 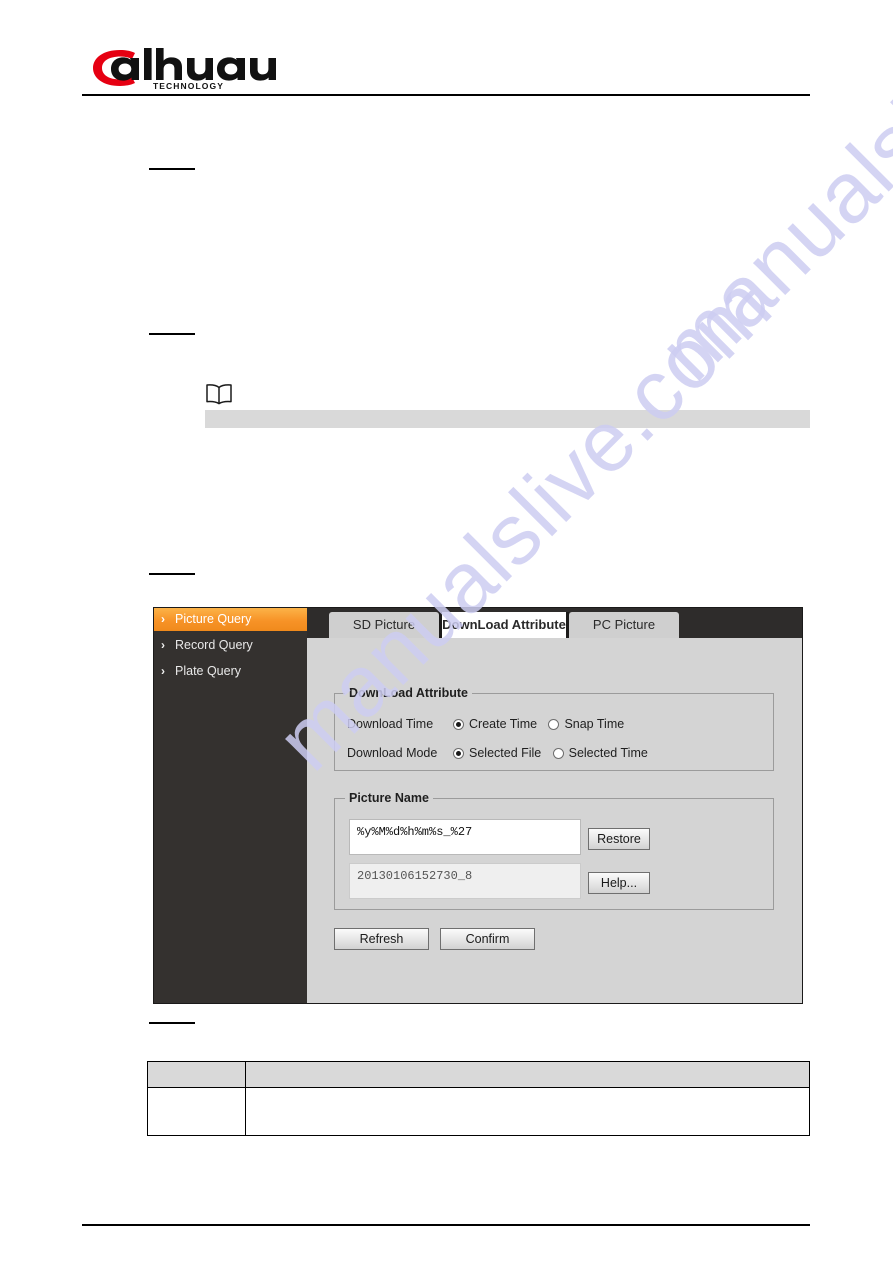 I want to click on group-title: Picture Name, so click(x=389, y=798).